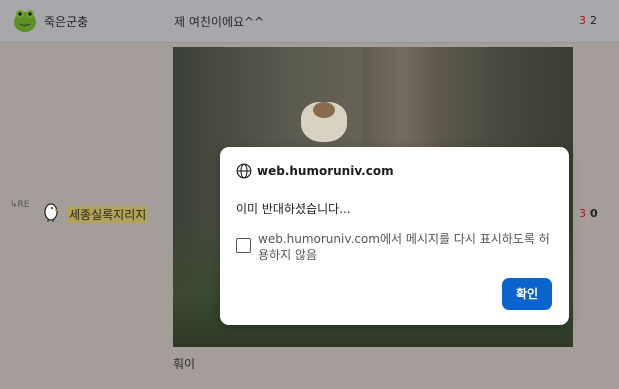 Image resolution: width=619 pixels, height=389 pixels. Describe the element at coordinates (593, 20) in the screenshot. I see `post-count-dark: 2` at that location.